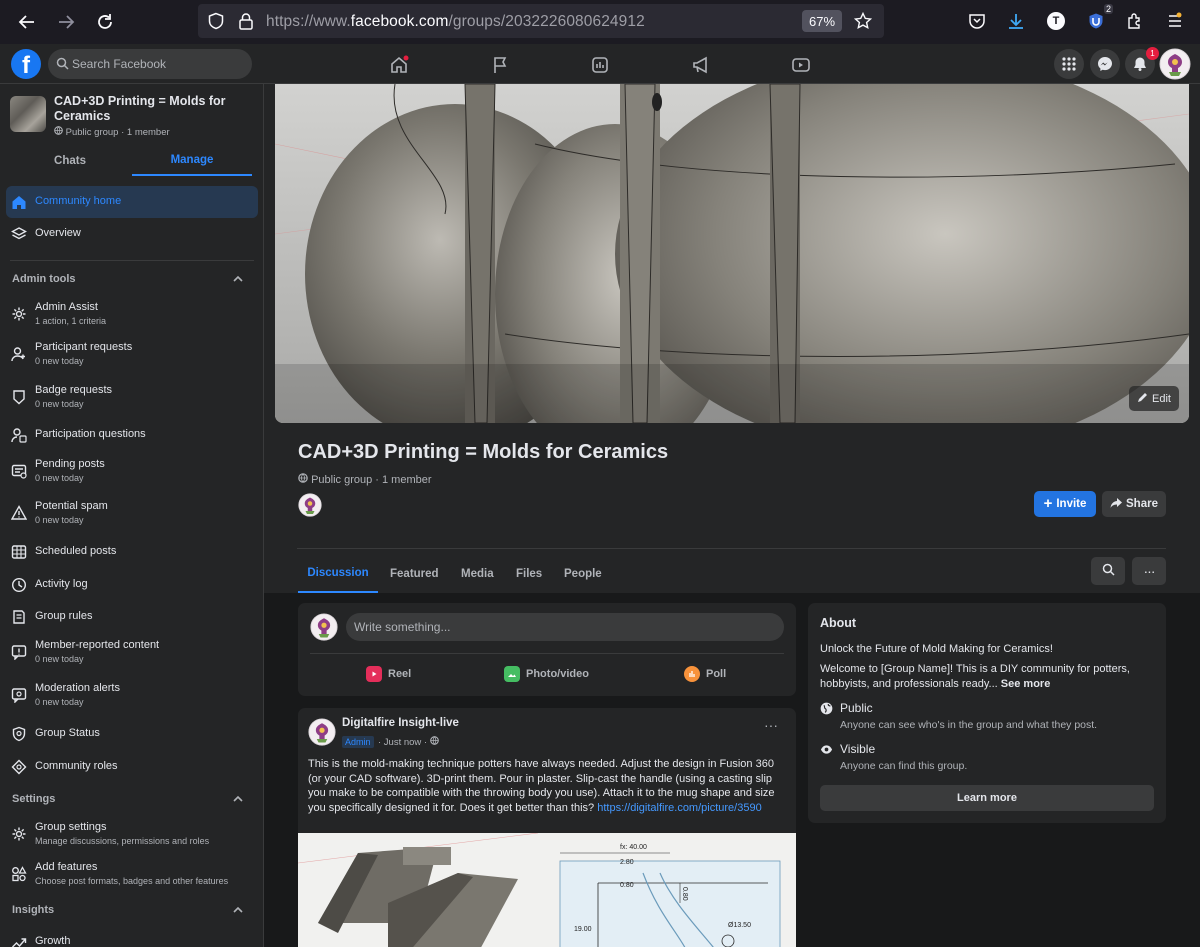 The height and width of the screenshot is (947, 1200). I want to click on download-icon, so click(1016, 21).